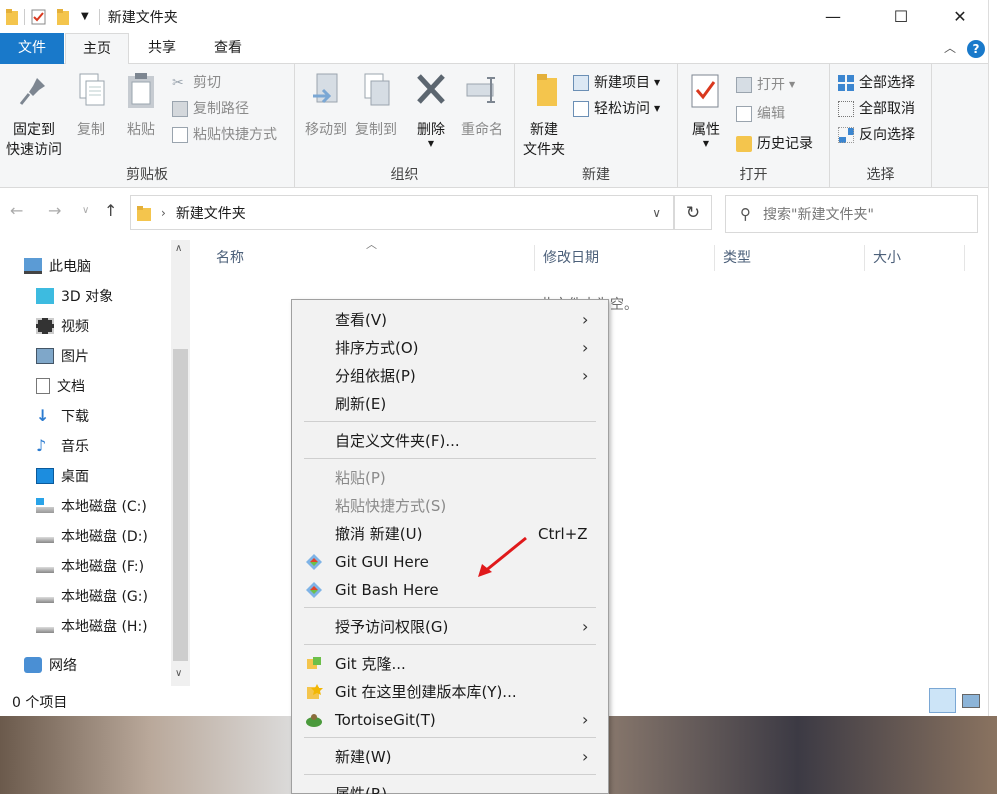 This screenshot has height=794, width=997. What do you see at coordinates (41, 445) in the screenshot?
I see `music-note-icon: ♪` at bounding box center [41, 445].